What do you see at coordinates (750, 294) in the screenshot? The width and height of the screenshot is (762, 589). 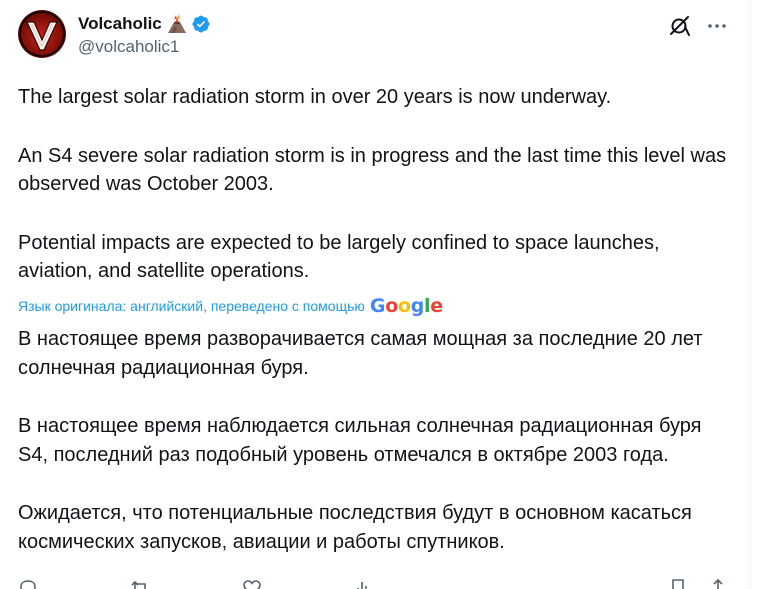 I see `timeline-divider` at bounding box center [750, 294].